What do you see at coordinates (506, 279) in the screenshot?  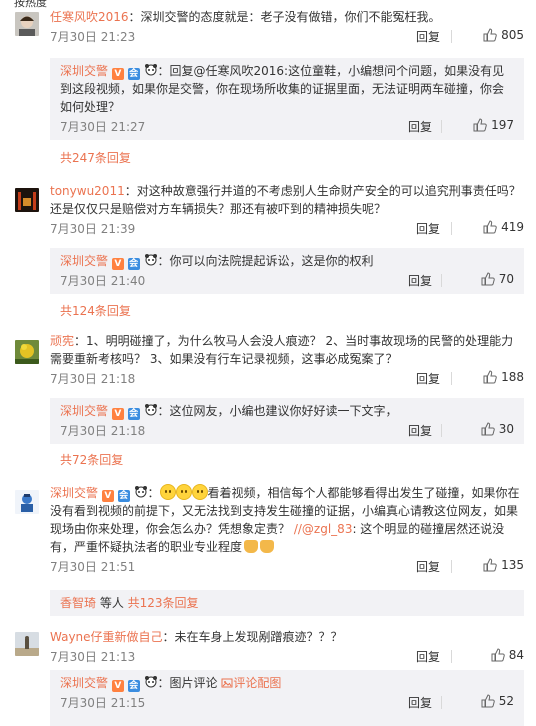 I see `like-count: 70` at bounding box center [506, 279].